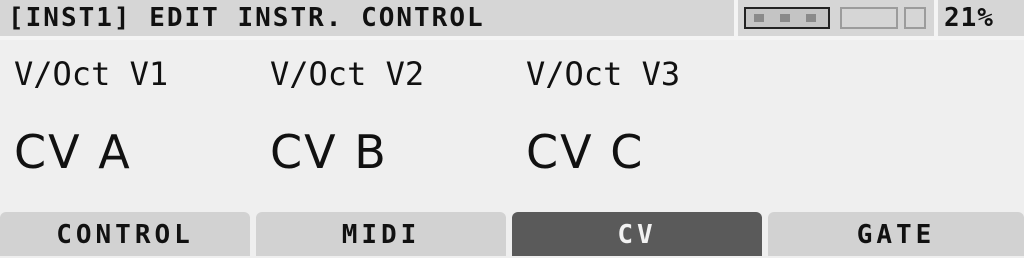  I want to click on column-value: CV C, so click(651, 152).